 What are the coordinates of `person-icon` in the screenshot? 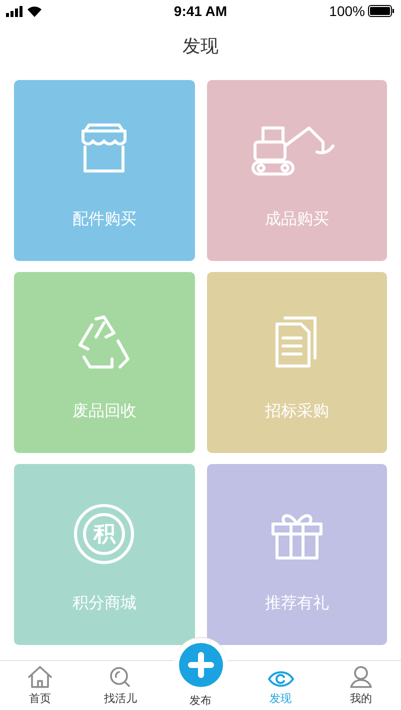 It's located at (360, 676).